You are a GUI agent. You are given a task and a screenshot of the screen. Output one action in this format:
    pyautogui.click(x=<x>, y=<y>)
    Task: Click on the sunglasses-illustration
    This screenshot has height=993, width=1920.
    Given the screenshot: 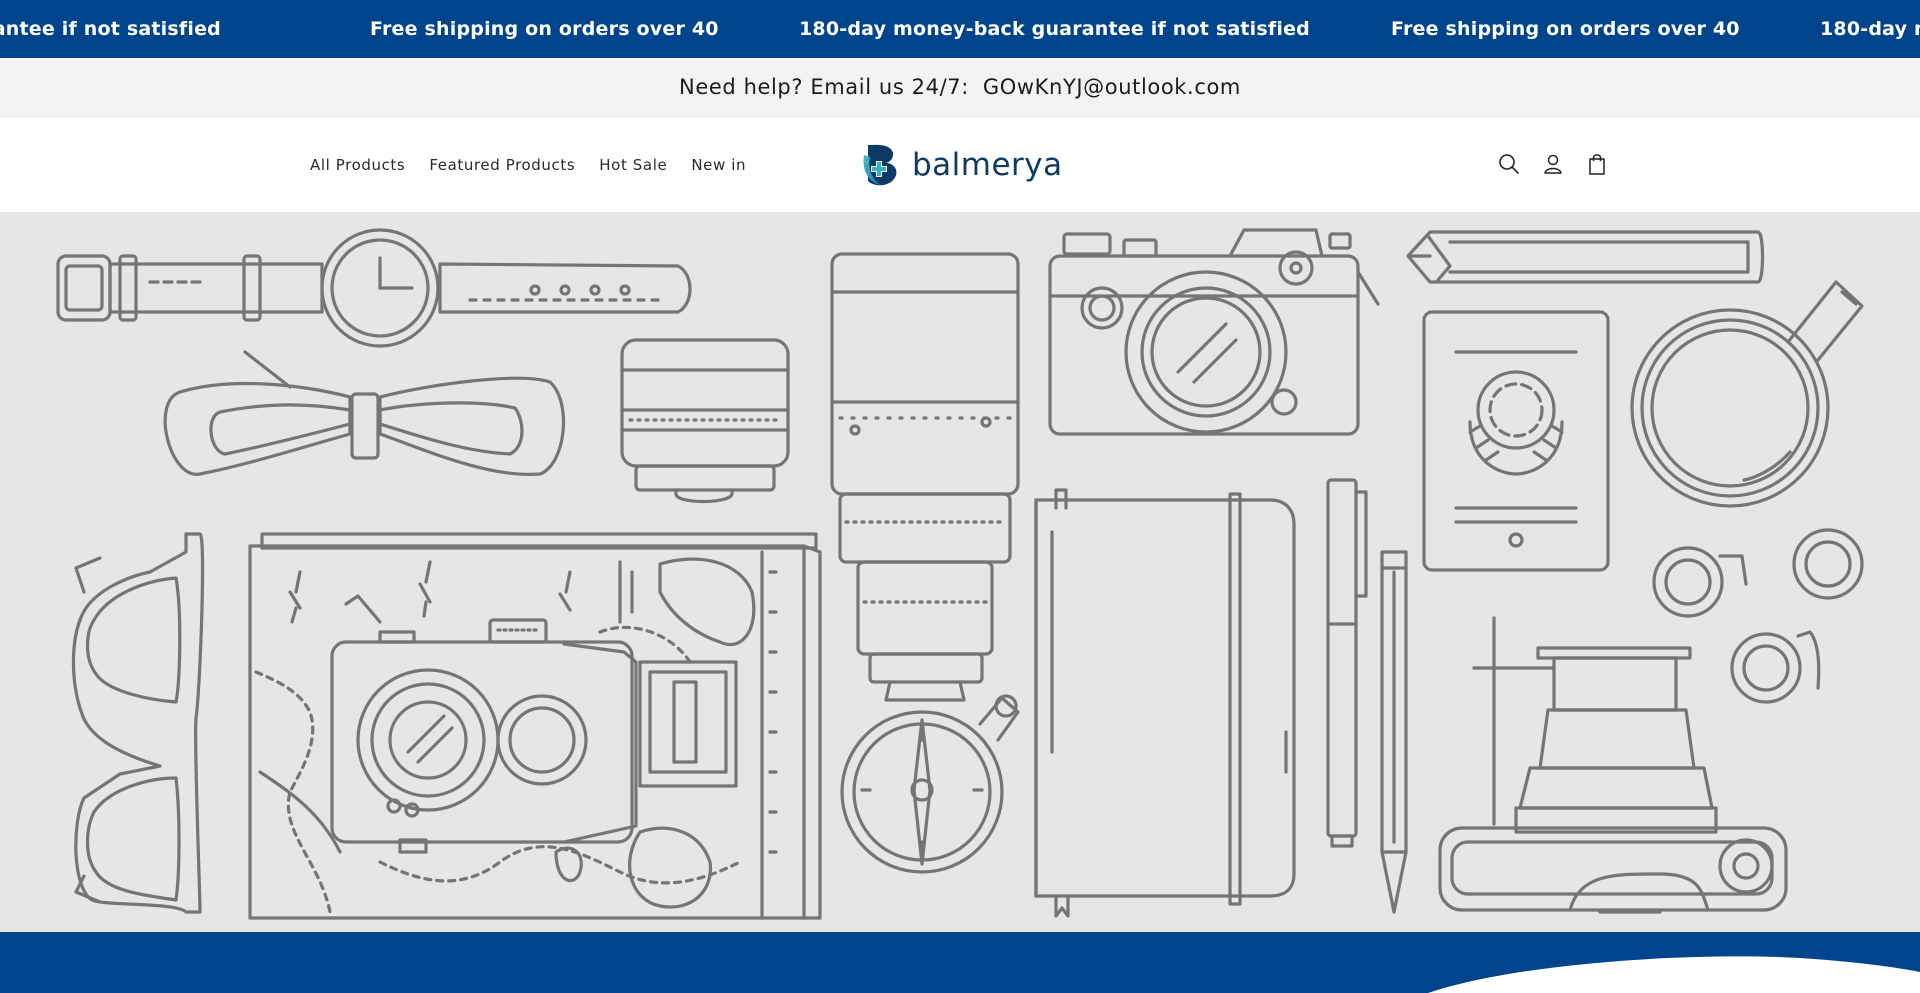 What is the action you would take?
    pyautogui.click(x=138, y=723)
    